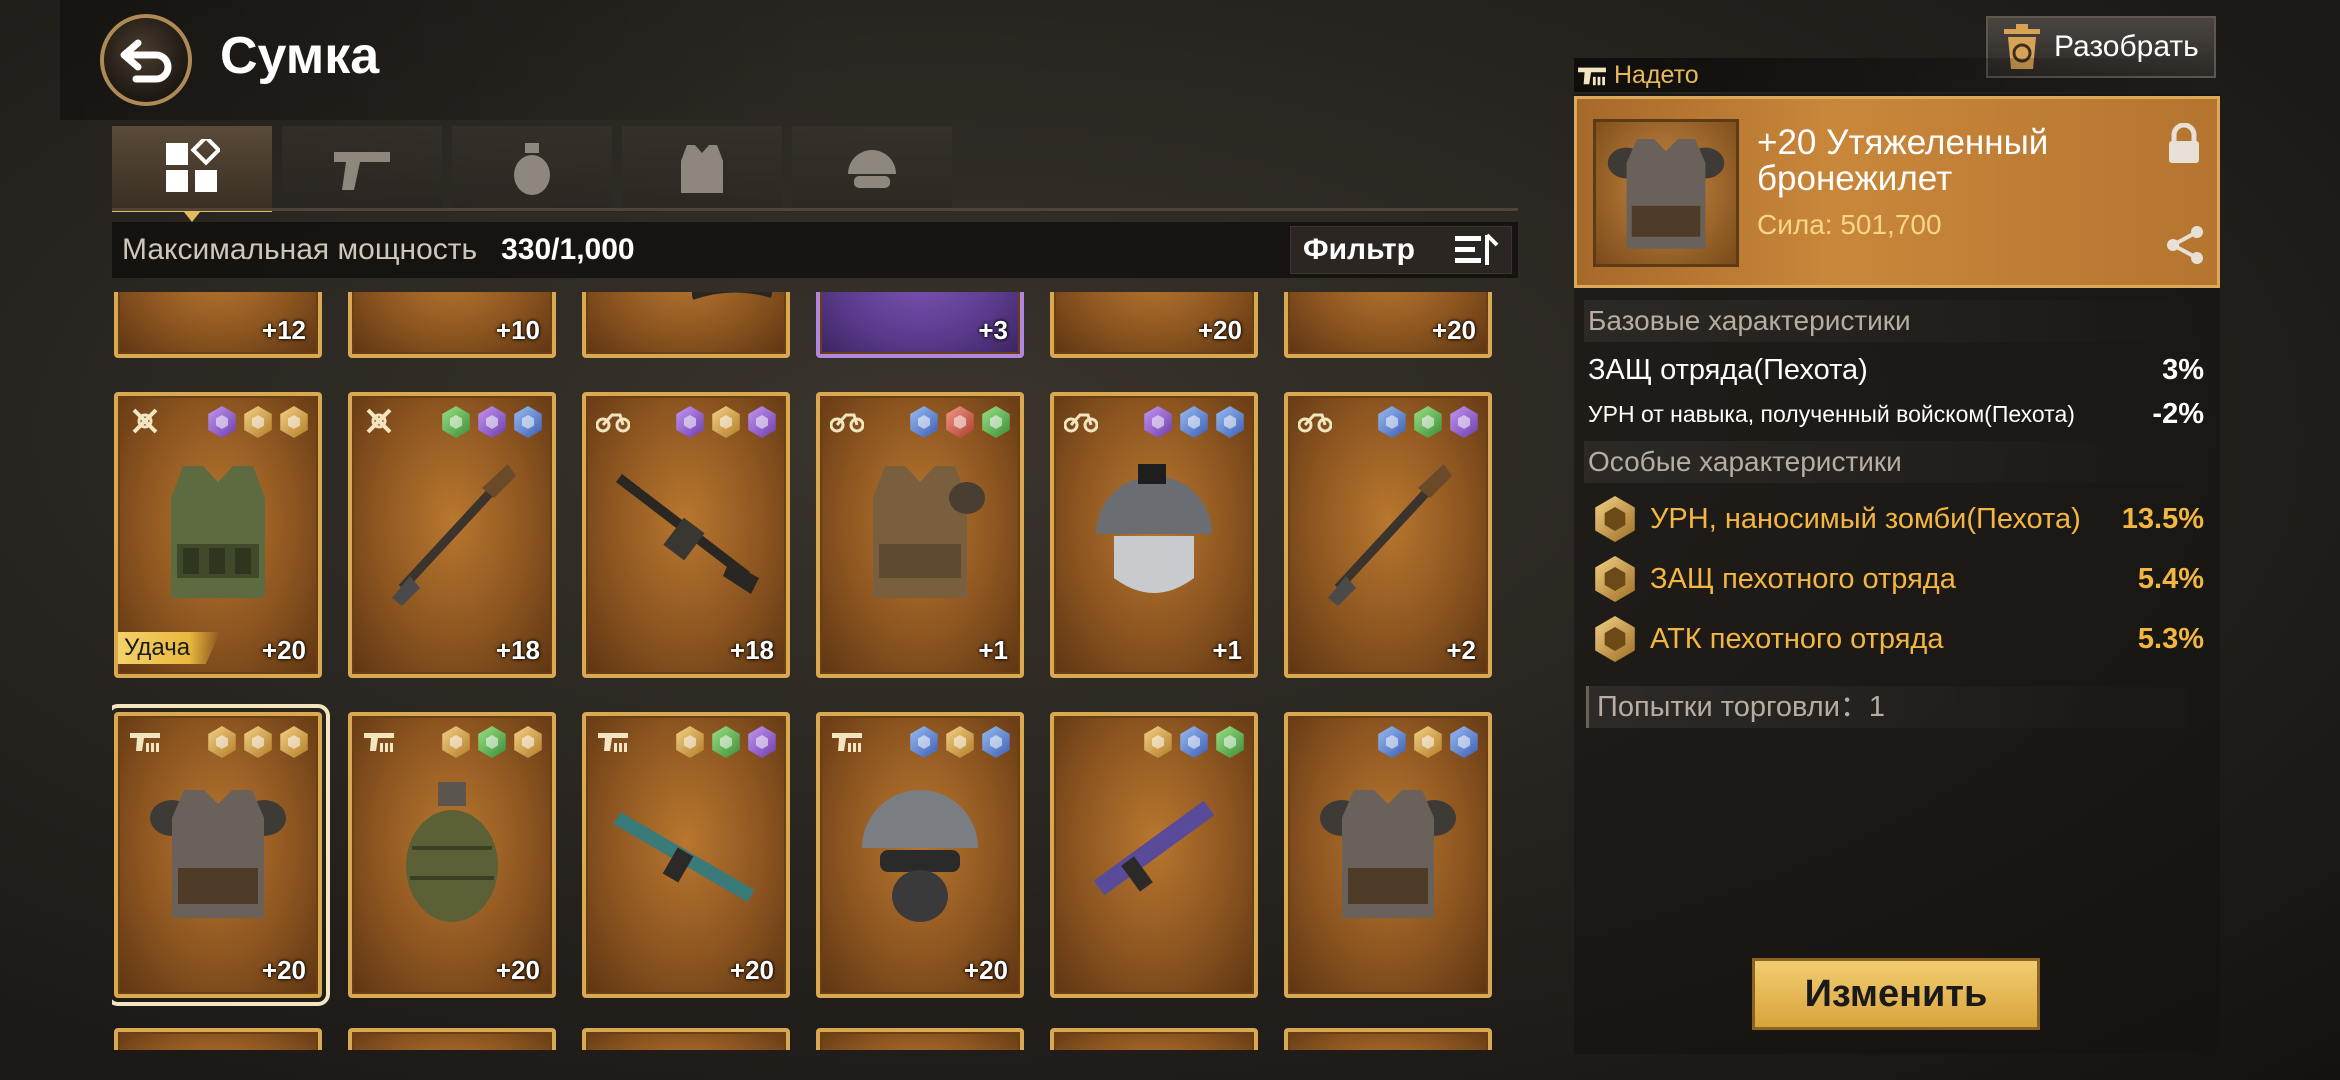 The height and width of the screenshot is (1080, 2340). Describe the element at coordinates (2162, 518) in the screenshot. I see `stat-value: 13.5%` at that location.